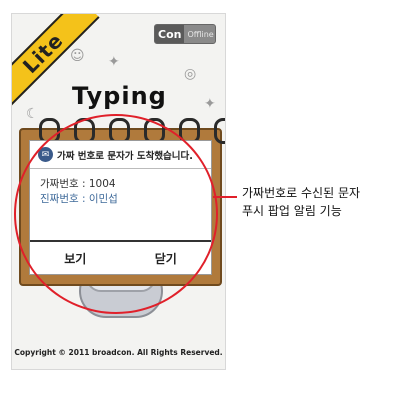 This screenshot has height=400, width=420. Describe the element at coordinates (190, 74) in the screenshot. I see `planet-icon: ◎` at that location.